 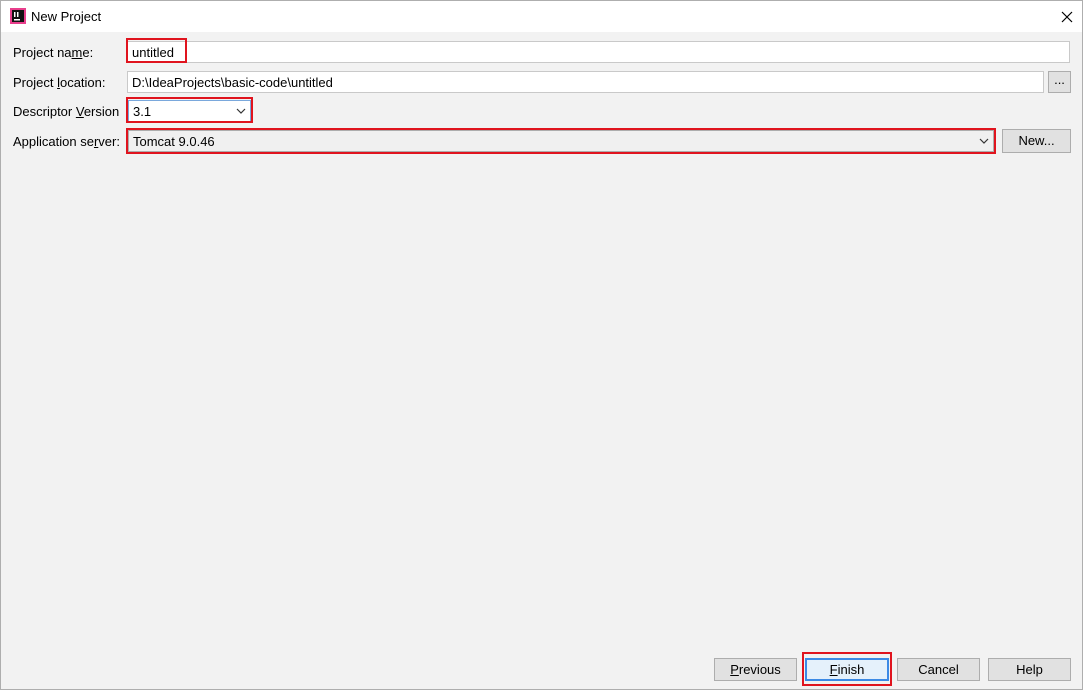 I want to click on previous-button: Previous, so click(x=755, y=669).